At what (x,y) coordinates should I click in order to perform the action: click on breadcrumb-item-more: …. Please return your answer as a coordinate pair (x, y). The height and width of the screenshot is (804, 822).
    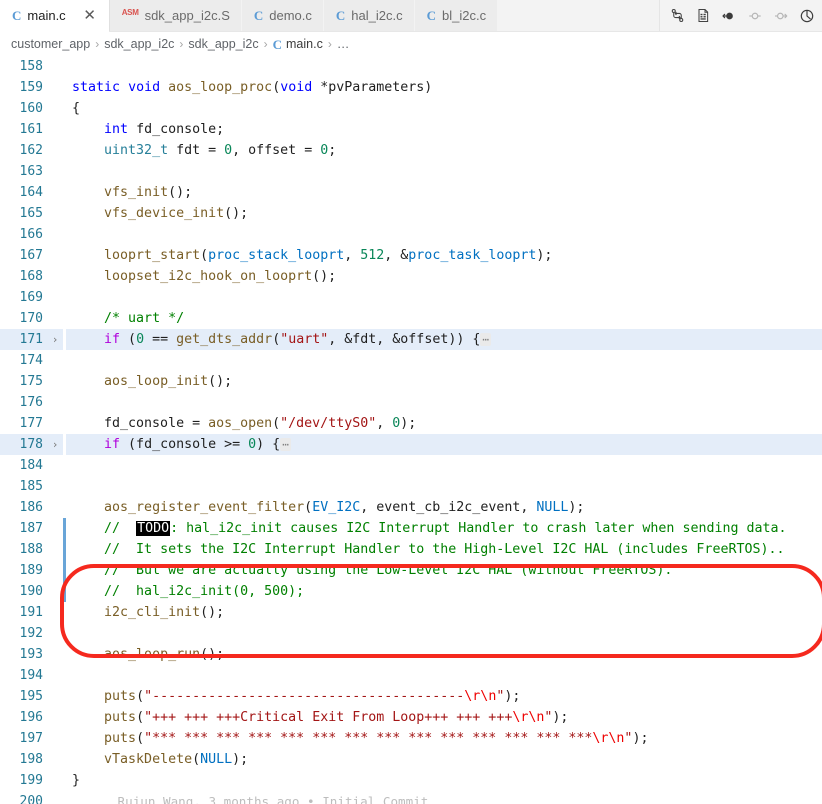
    Looking at the image, I should click on (343, 44).